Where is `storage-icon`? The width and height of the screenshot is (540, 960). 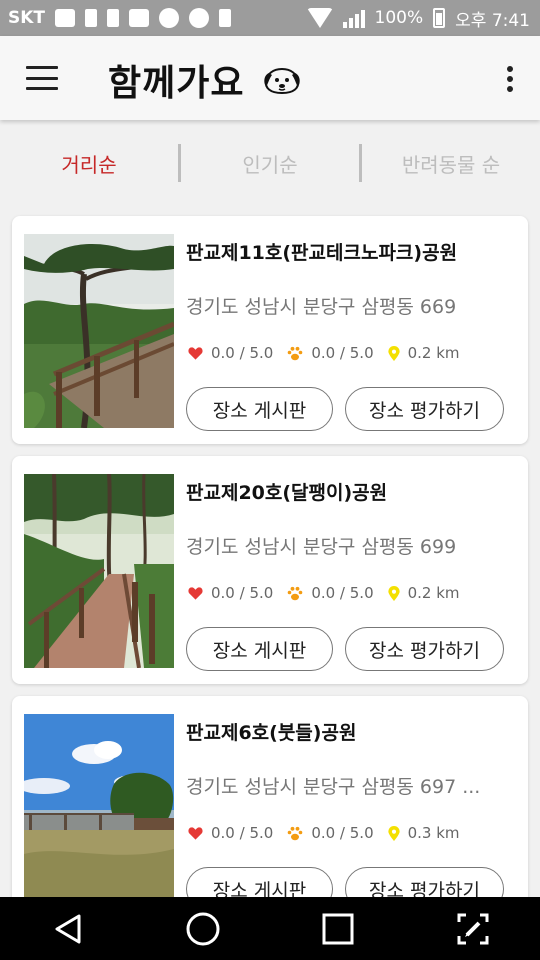 storage-icon is located at coordinates (225, 18).